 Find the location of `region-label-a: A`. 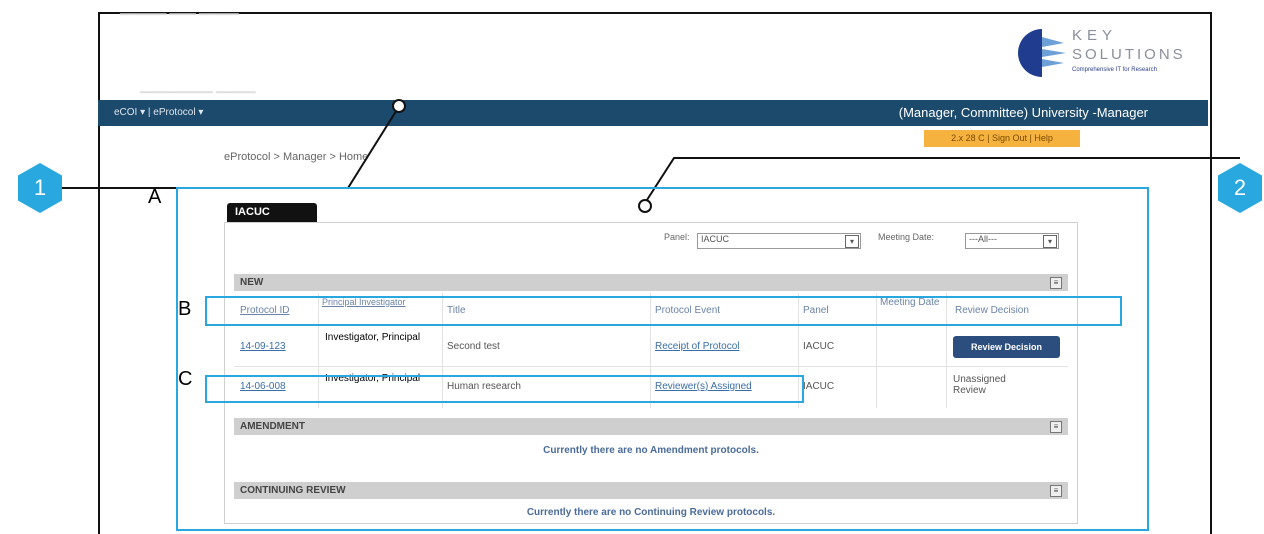

region-label-a: A is located at coordinates (155, 197).